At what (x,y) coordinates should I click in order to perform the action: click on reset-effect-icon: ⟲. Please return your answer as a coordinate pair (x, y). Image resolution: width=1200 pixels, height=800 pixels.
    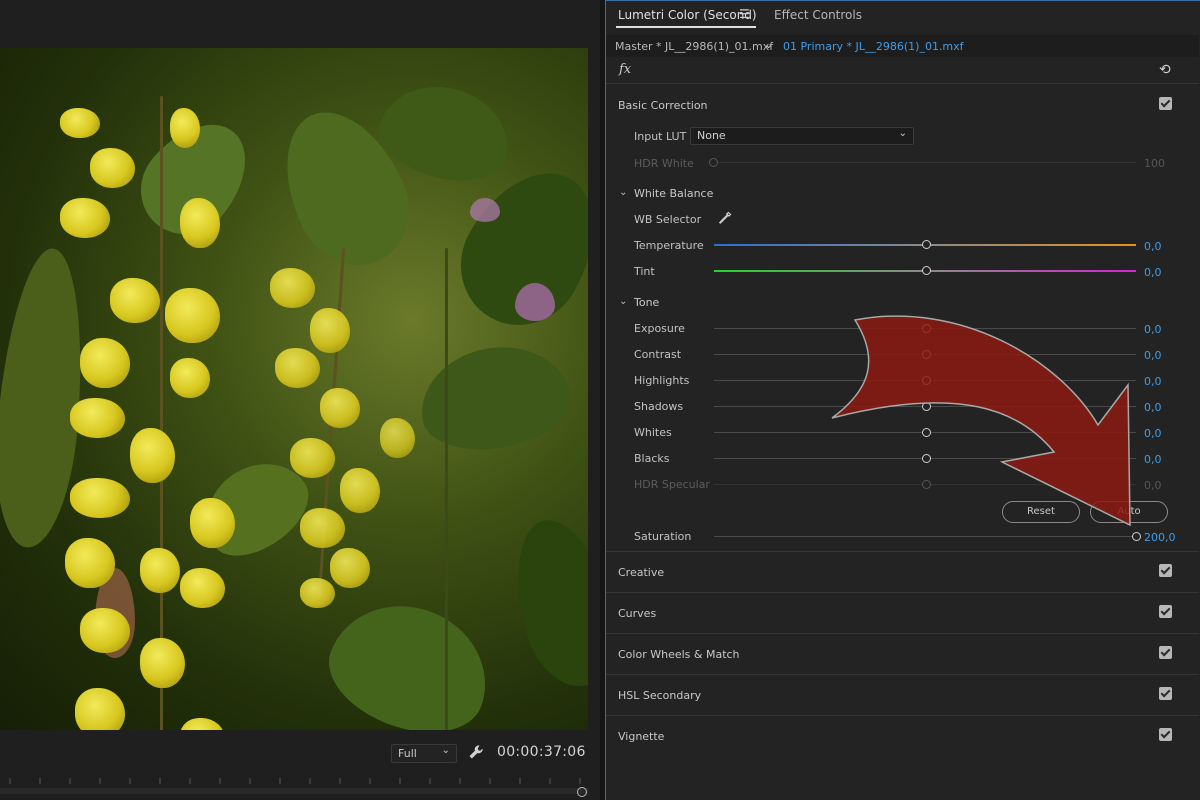
    Looking at the image, I should click on (1165, 70).